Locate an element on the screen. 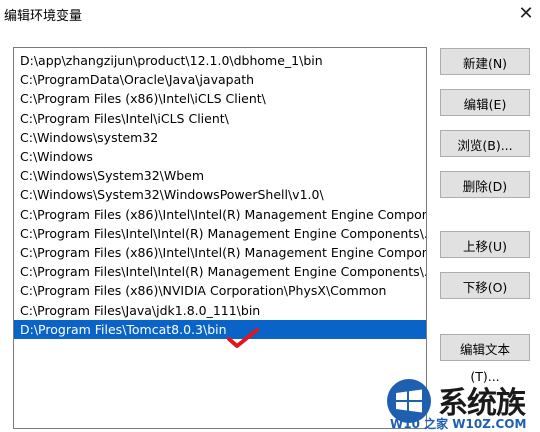 The image size is (540, 432). new-button: 新建(N) is located at coordinates (485, 61).